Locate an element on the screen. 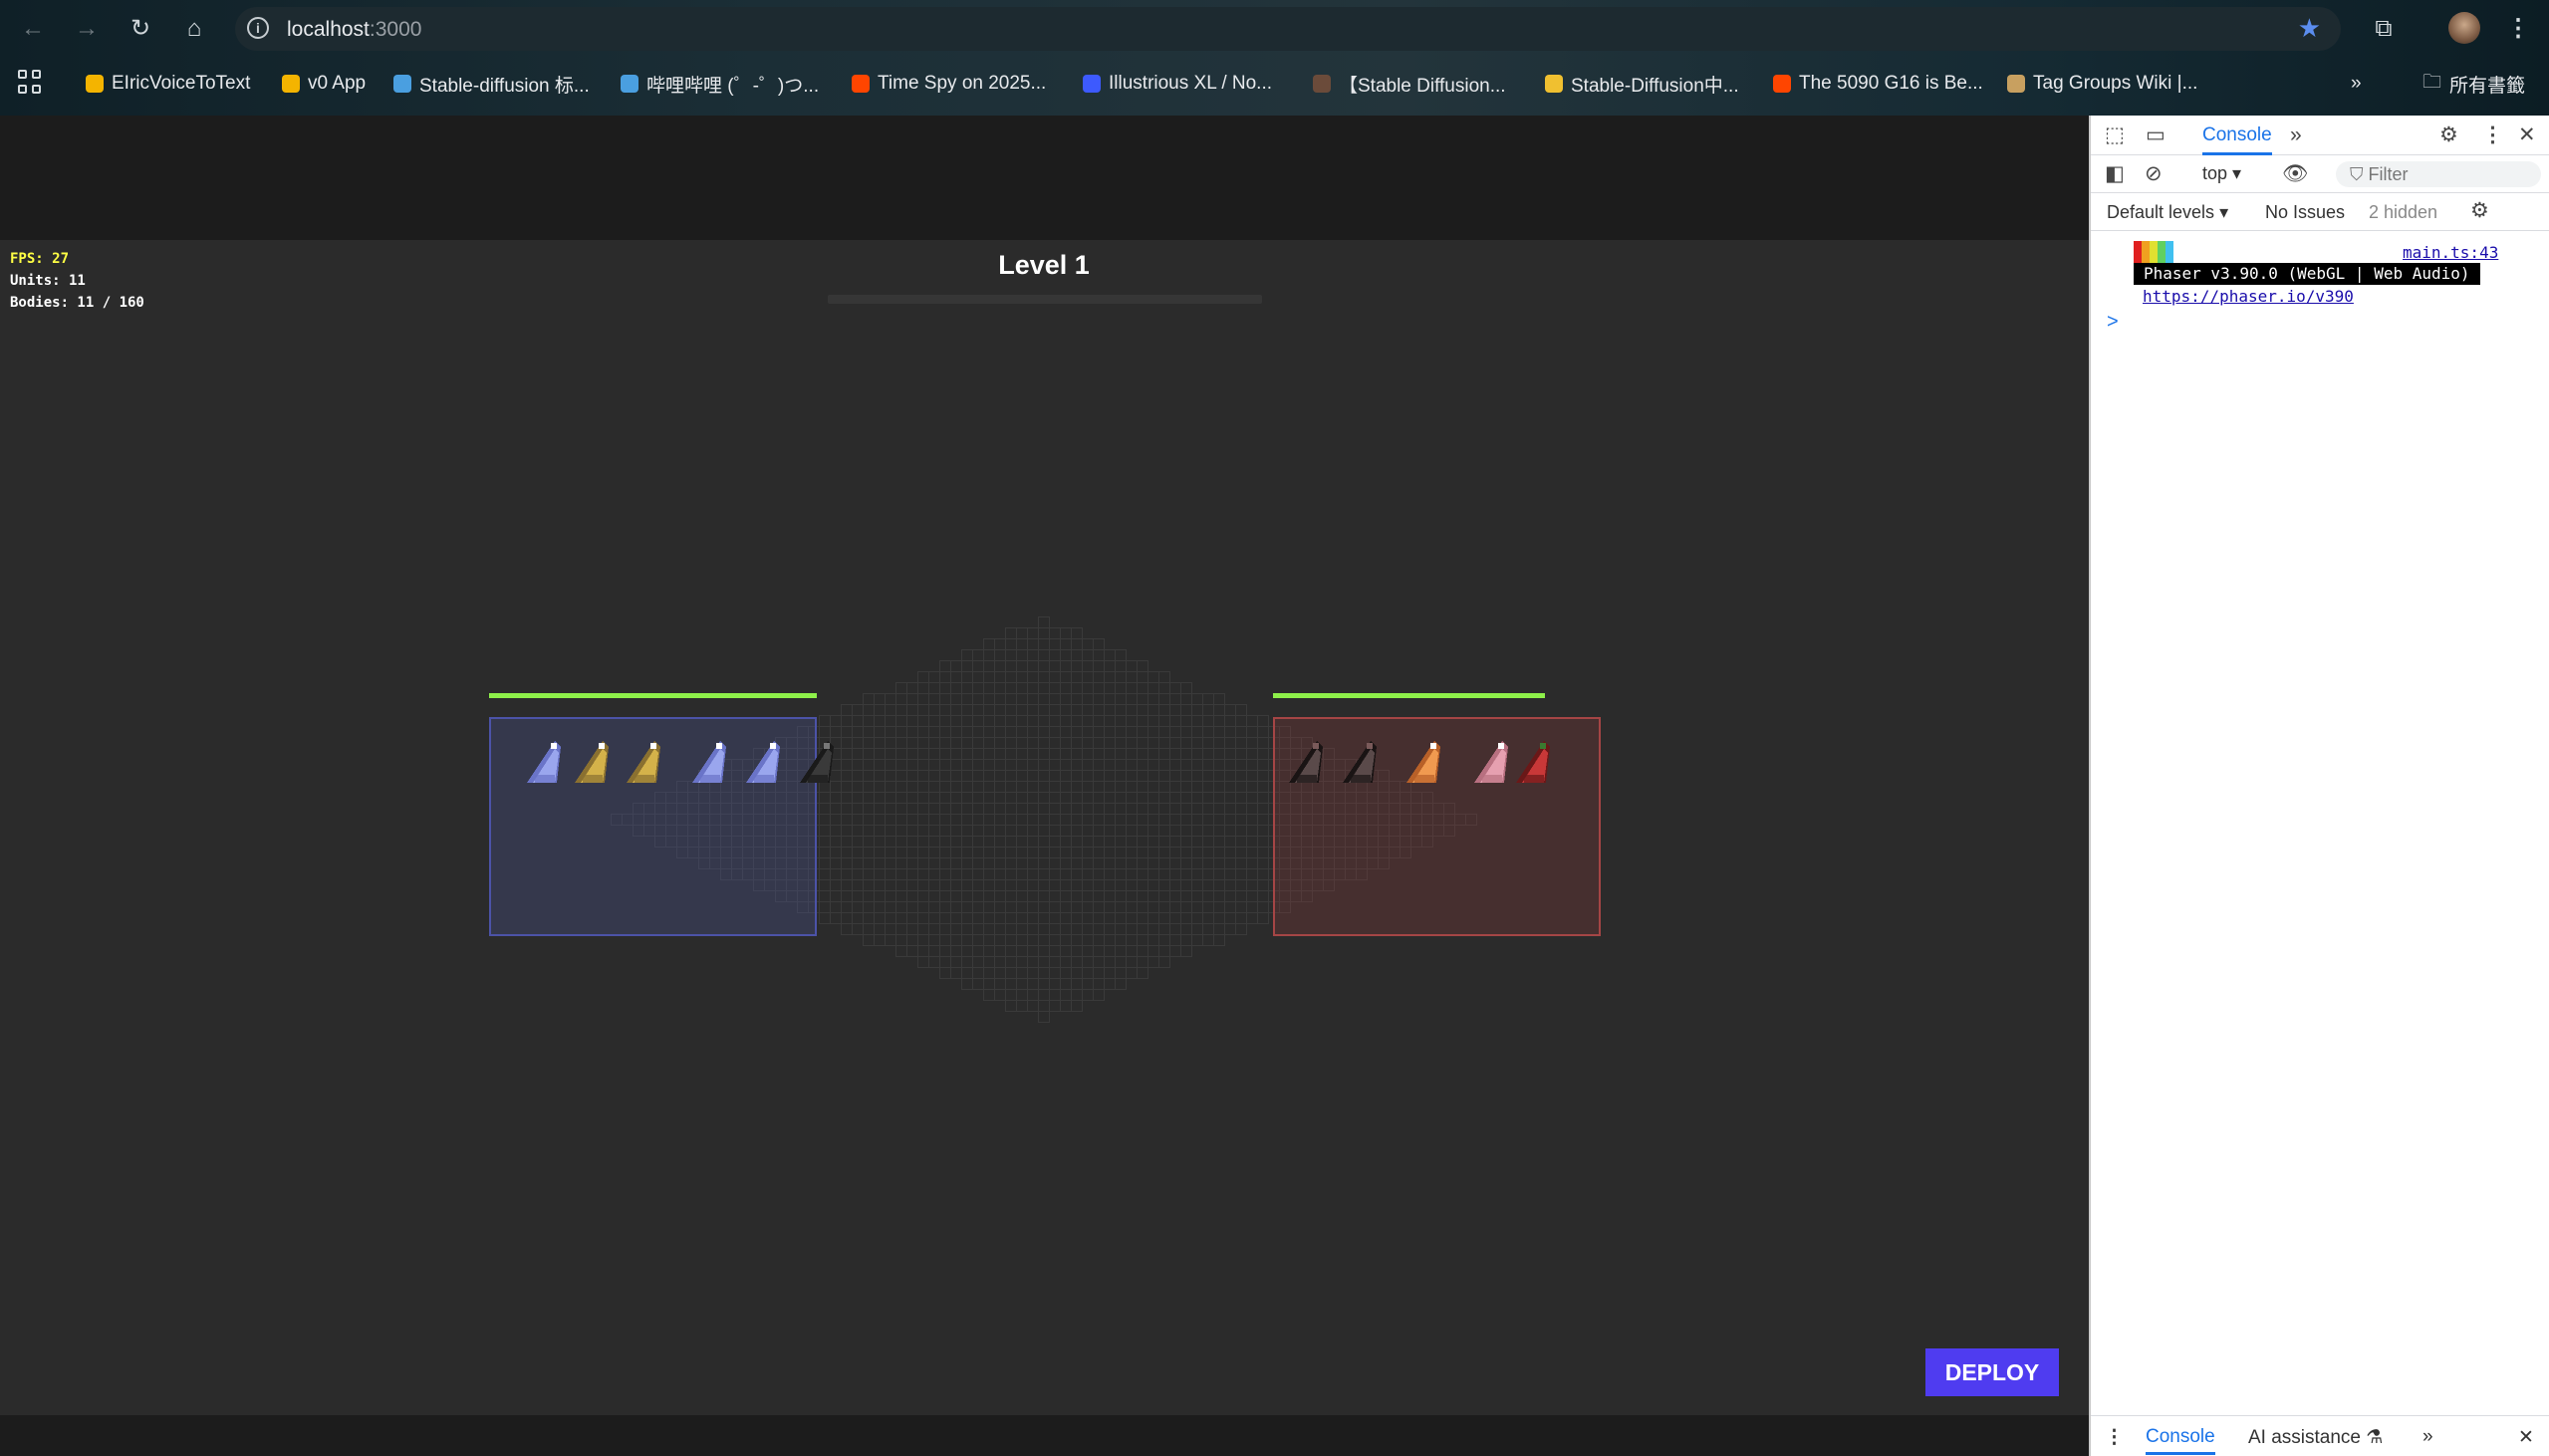 The height and width of the screenshot is (1456, 2549). address-bar: i localhost:3000 ★ is located at coordinates (1288, 29).